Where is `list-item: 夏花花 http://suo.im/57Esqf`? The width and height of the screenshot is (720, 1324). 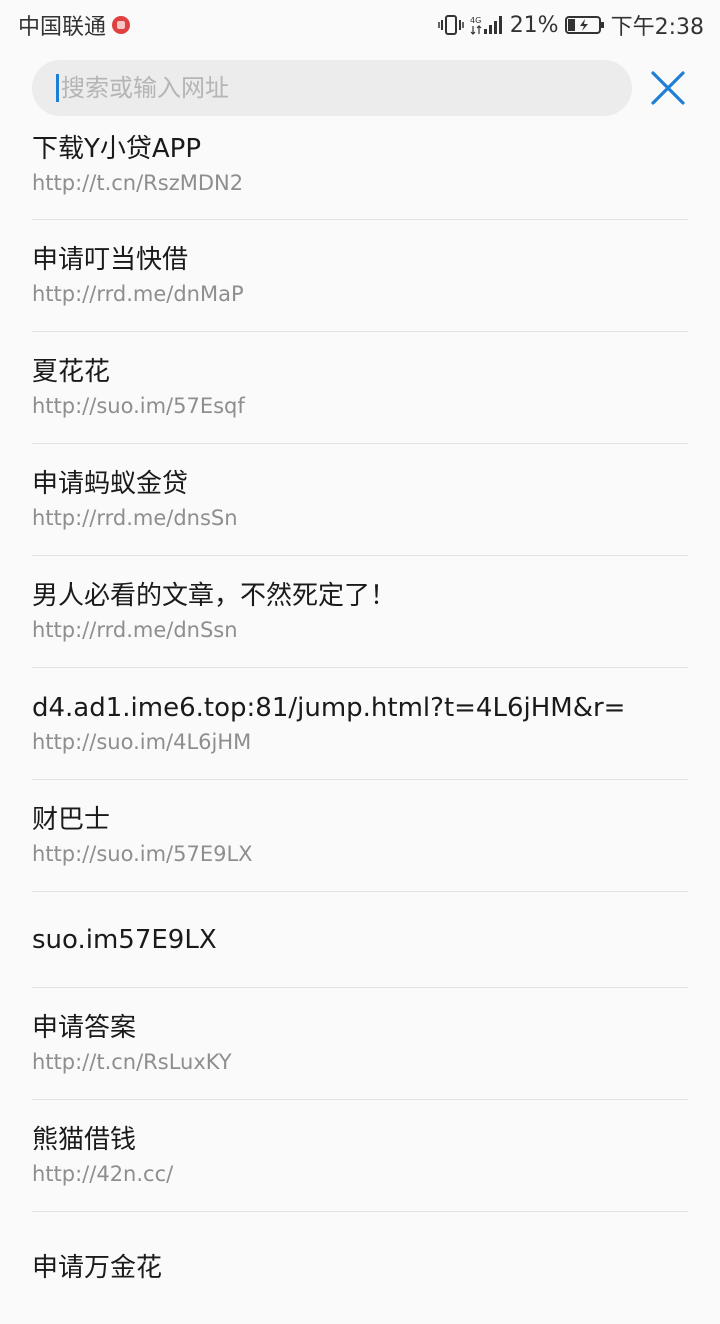
list-item: 夏花花 http://suo.im/57Esqf is located at coordinates (360, 388).